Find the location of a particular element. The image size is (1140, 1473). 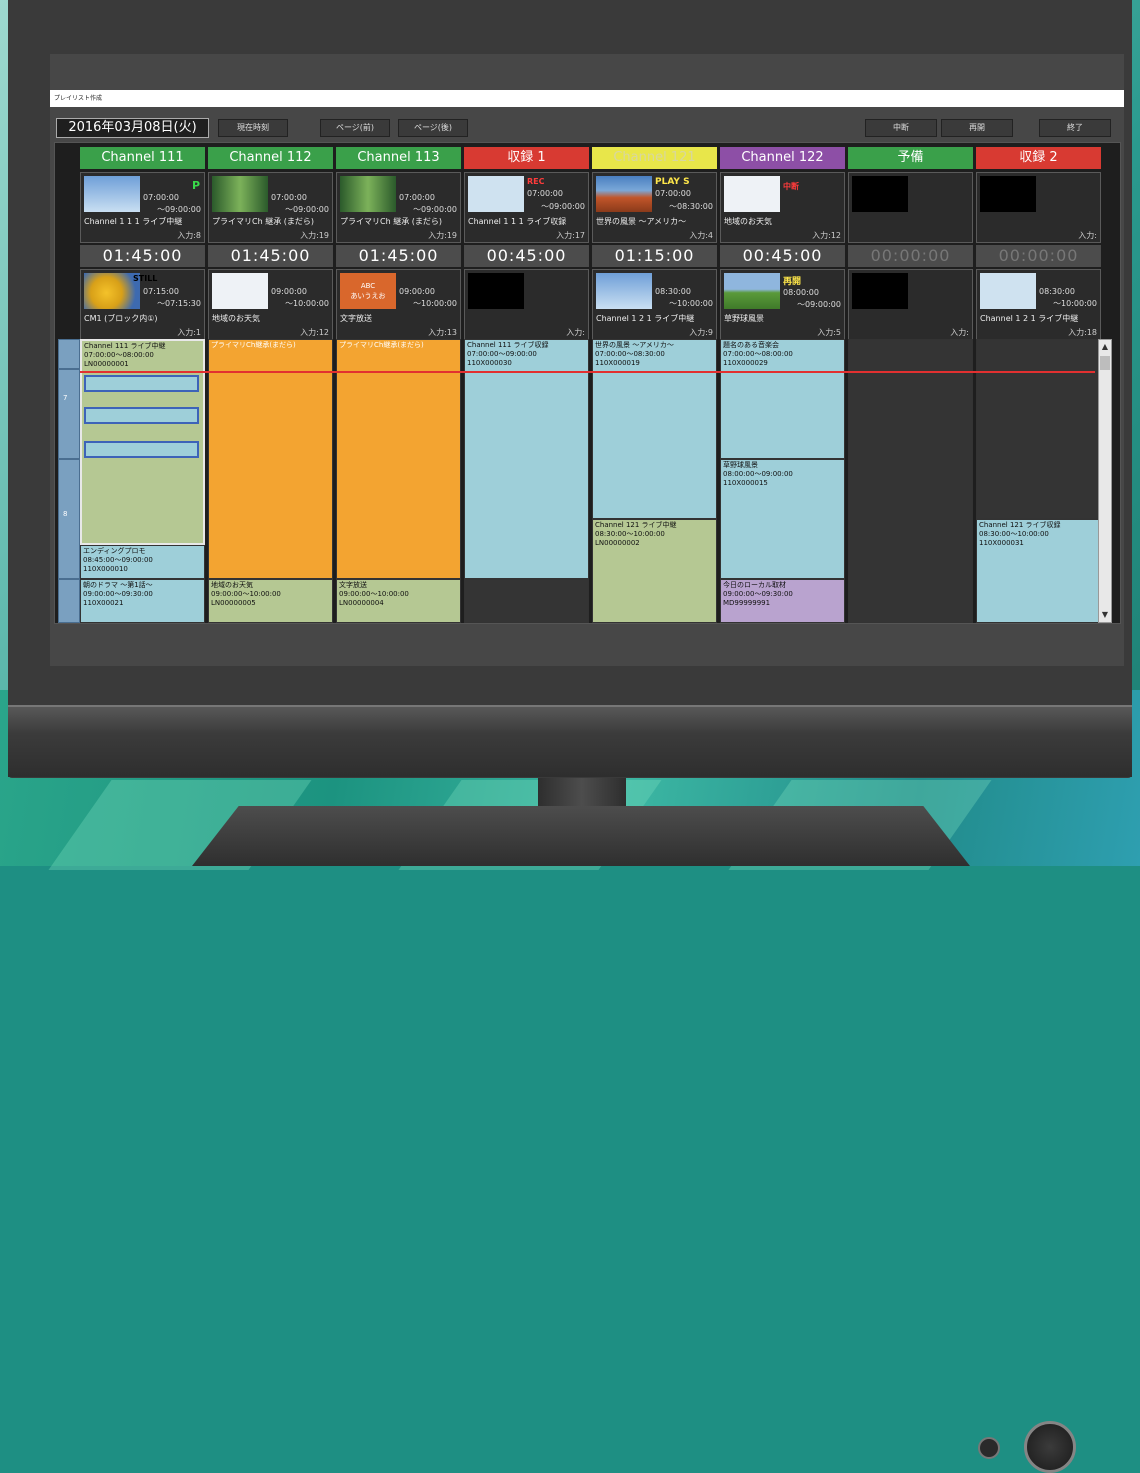

channel-header: Channel 112 is located at coordinates (270, 158).